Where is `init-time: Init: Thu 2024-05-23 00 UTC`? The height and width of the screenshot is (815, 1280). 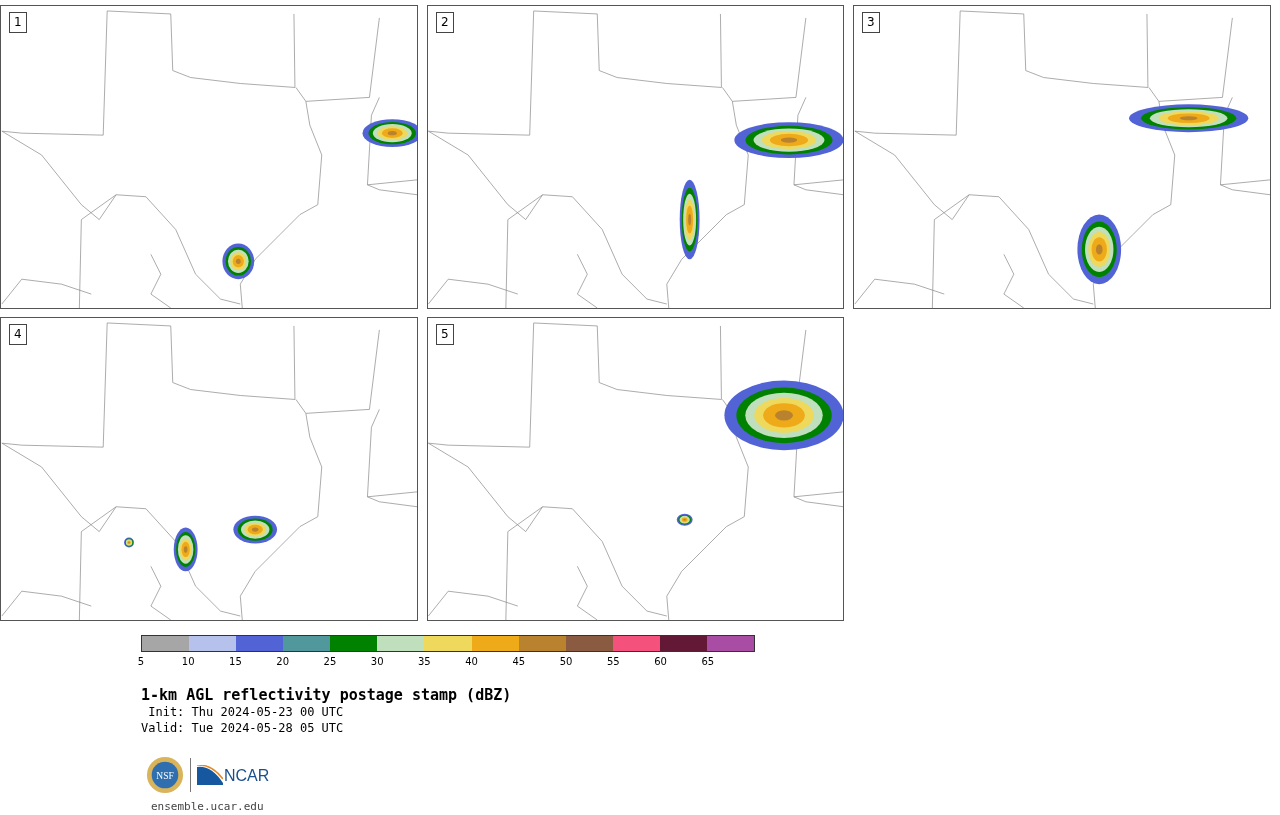 init-time: Init: Thu 2024-05-23 00 UTC is located at coordinates (246, 712).